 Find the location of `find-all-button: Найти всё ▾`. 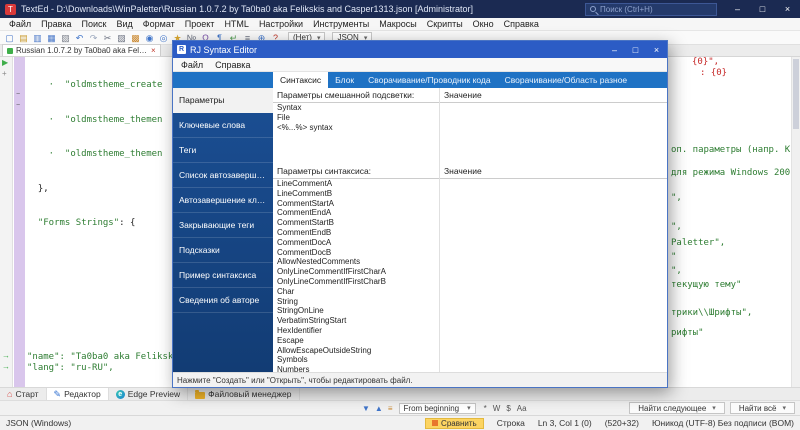

find-all-button: Найти всё ▾ is located at coordinates (762, 408).